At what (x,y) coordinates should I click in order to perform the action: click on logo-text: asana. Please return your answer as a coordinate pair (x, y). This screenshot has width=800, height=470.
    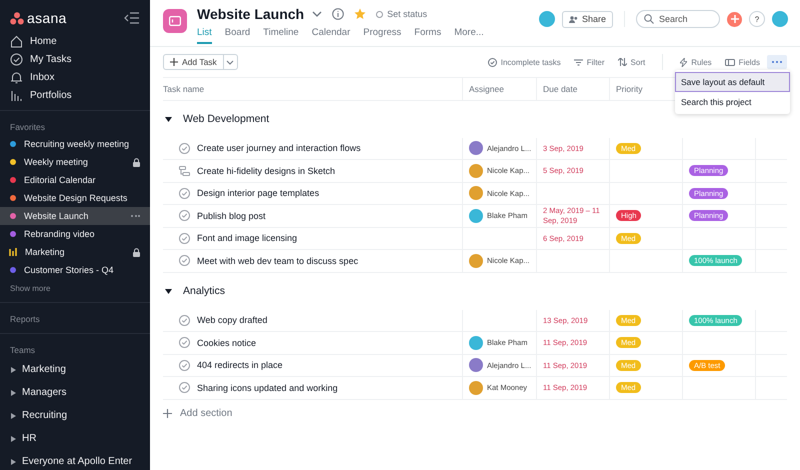
    Looking at the image, I should click on (47, 18).